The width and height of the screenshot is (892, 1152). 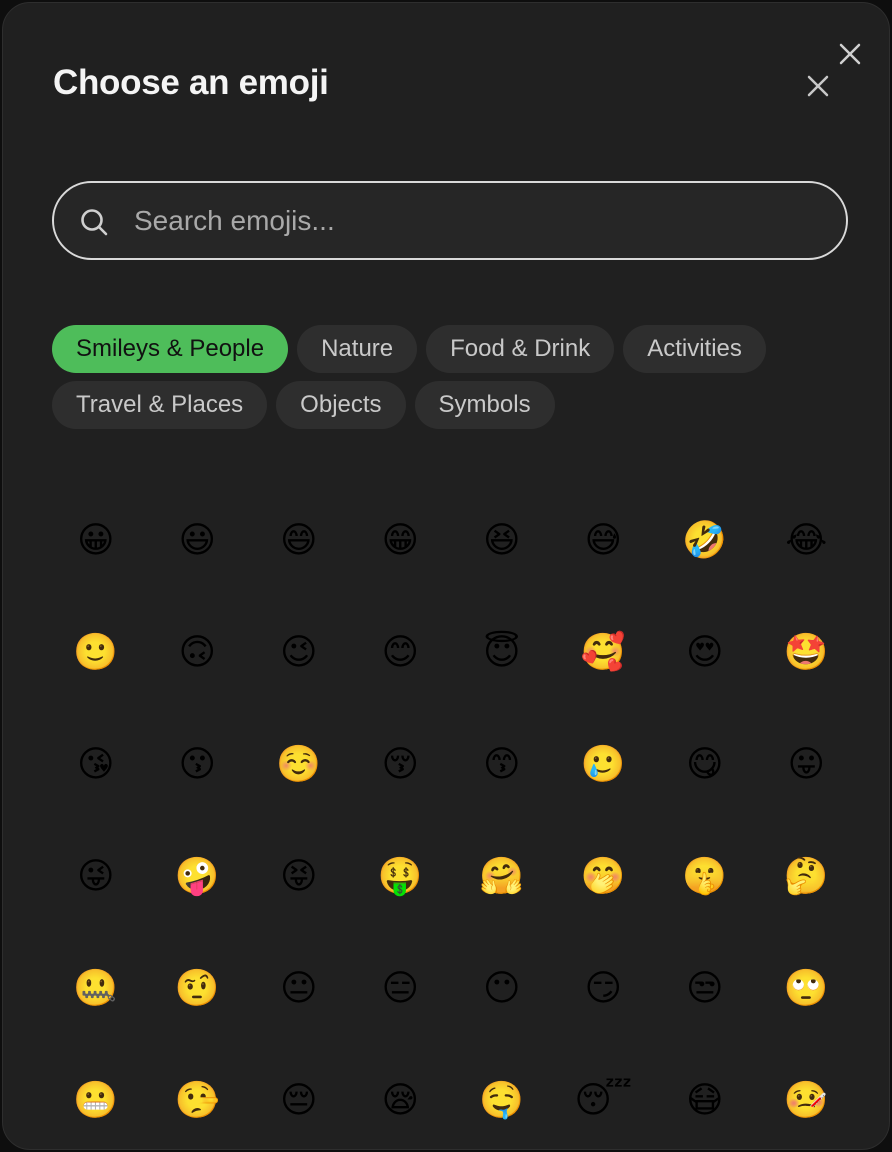 What do you see at coordinates (341, 405) in the screenshot?
I see `tab-objects: Objects` at bounding box center [341, 405].